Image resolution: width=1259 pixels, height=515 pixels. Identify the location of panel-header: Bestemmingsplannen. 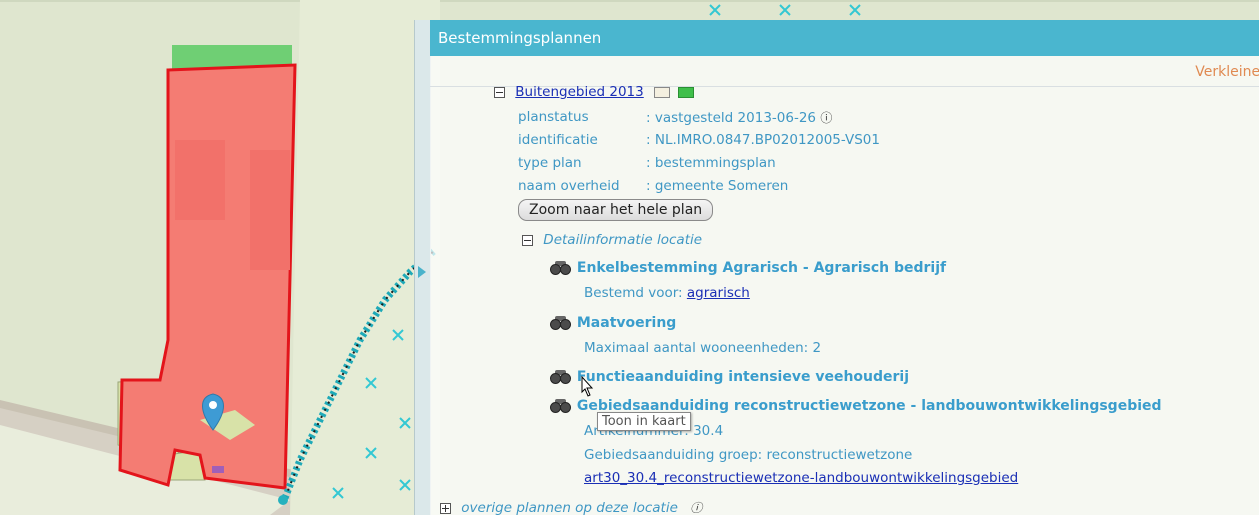
(844, 38).